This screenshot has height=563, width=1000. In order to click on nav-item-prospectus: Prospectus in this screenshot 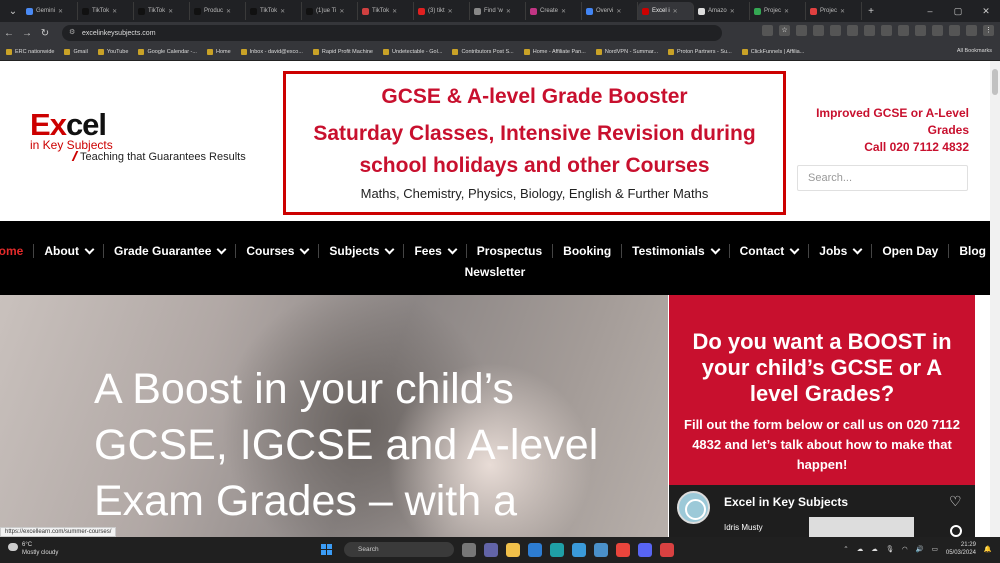, I will do `click(510, 251)`.